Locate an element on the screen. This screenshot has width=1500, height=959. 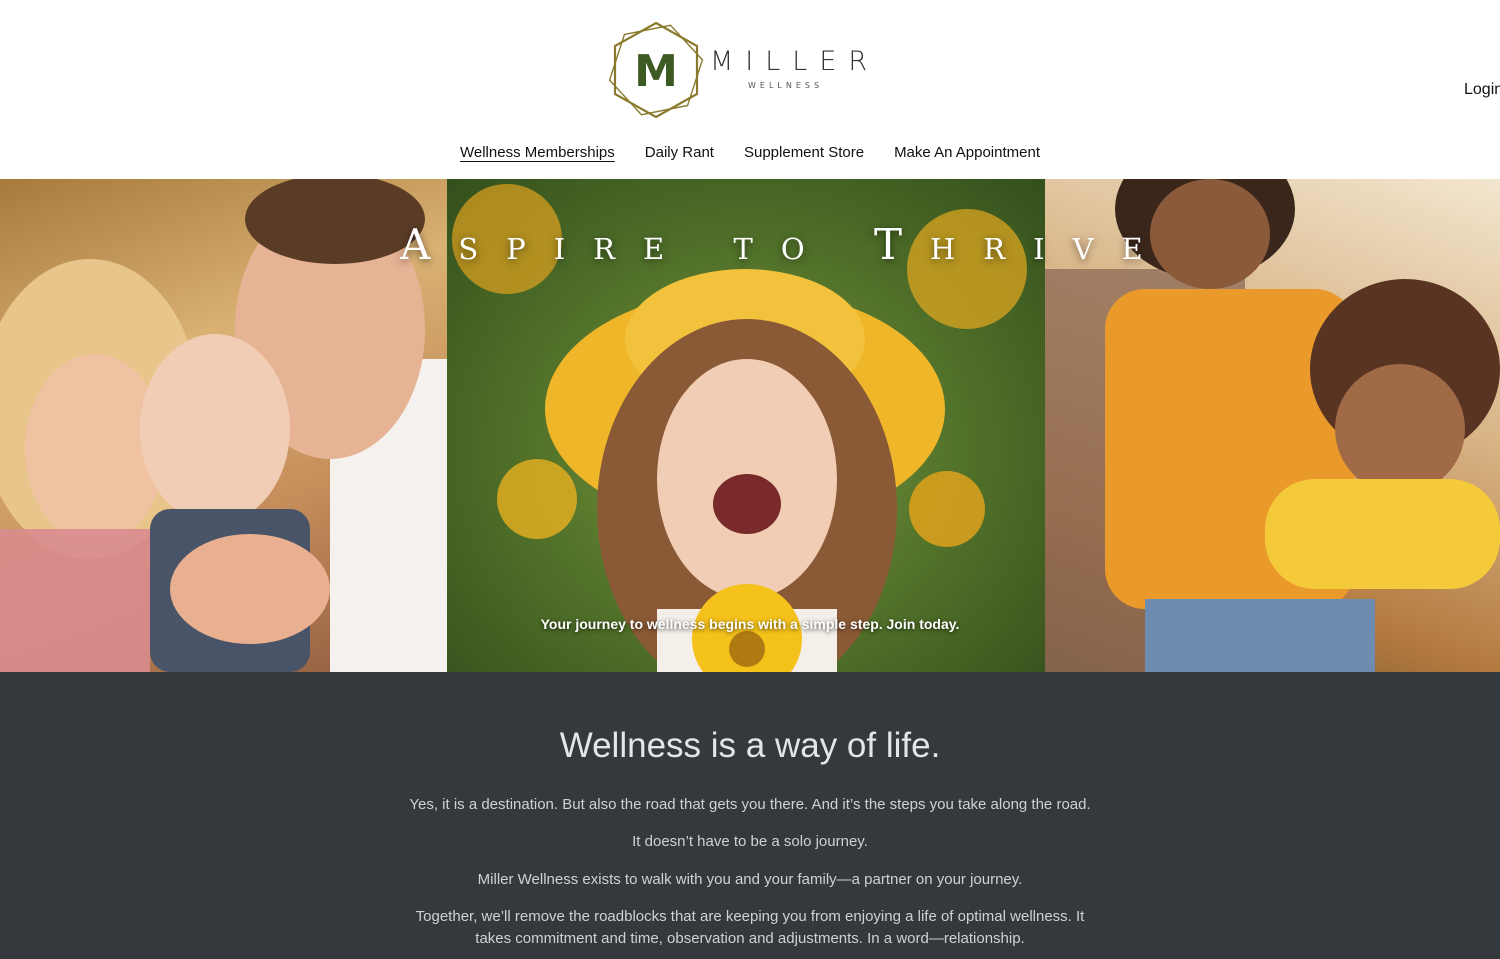
brand-name: MILLER is located at coordinates (795, 61).